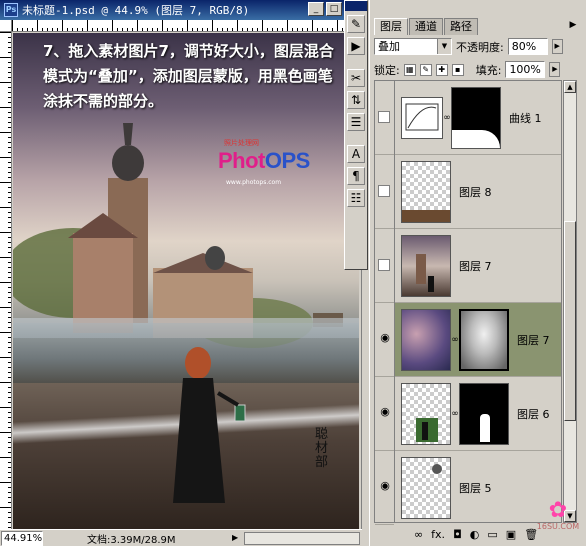 The height and width of the screenshot is (546, 586). What do you see at coordinates (237, 538) in the screenshot?
I see `status-menu-arrow-icon: ▶` at bounding box center [237, 538].